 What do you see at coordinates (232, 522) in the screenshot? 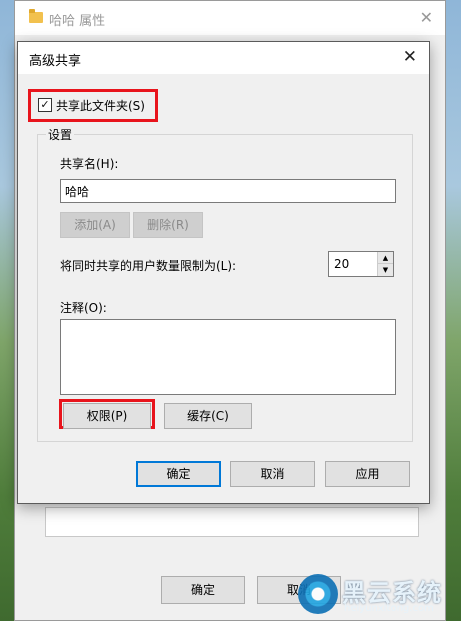
I see `properties-panel-box` at bounding box center [232, 522].